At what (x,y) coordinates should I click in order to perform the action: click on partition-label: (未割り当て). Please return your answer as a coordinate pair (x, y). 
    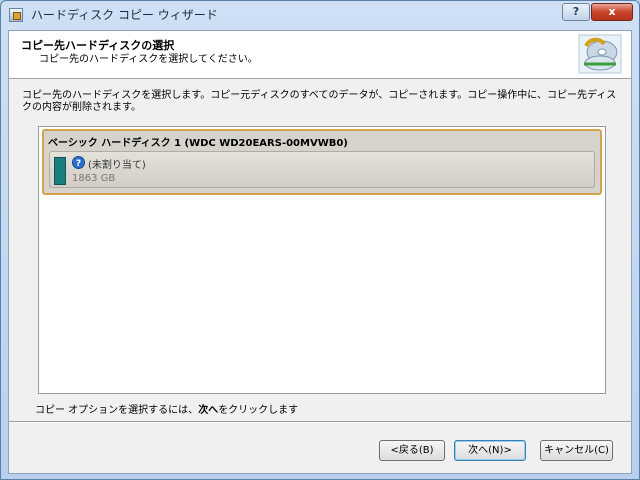
    Looking at the image, I should click on (117, 165).